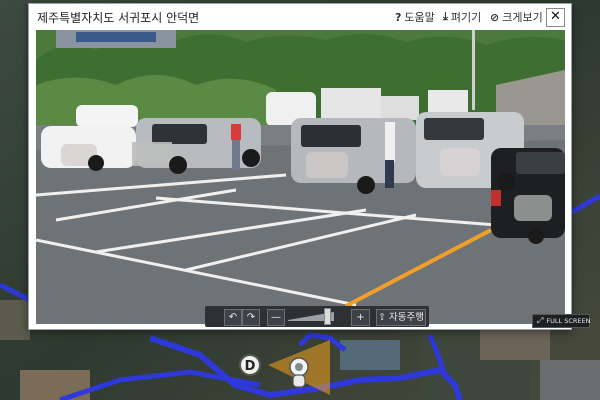  Describe the element at coordinates (233, 317) in the screenshot. I see `rotate-left-button: ↶` at that location.